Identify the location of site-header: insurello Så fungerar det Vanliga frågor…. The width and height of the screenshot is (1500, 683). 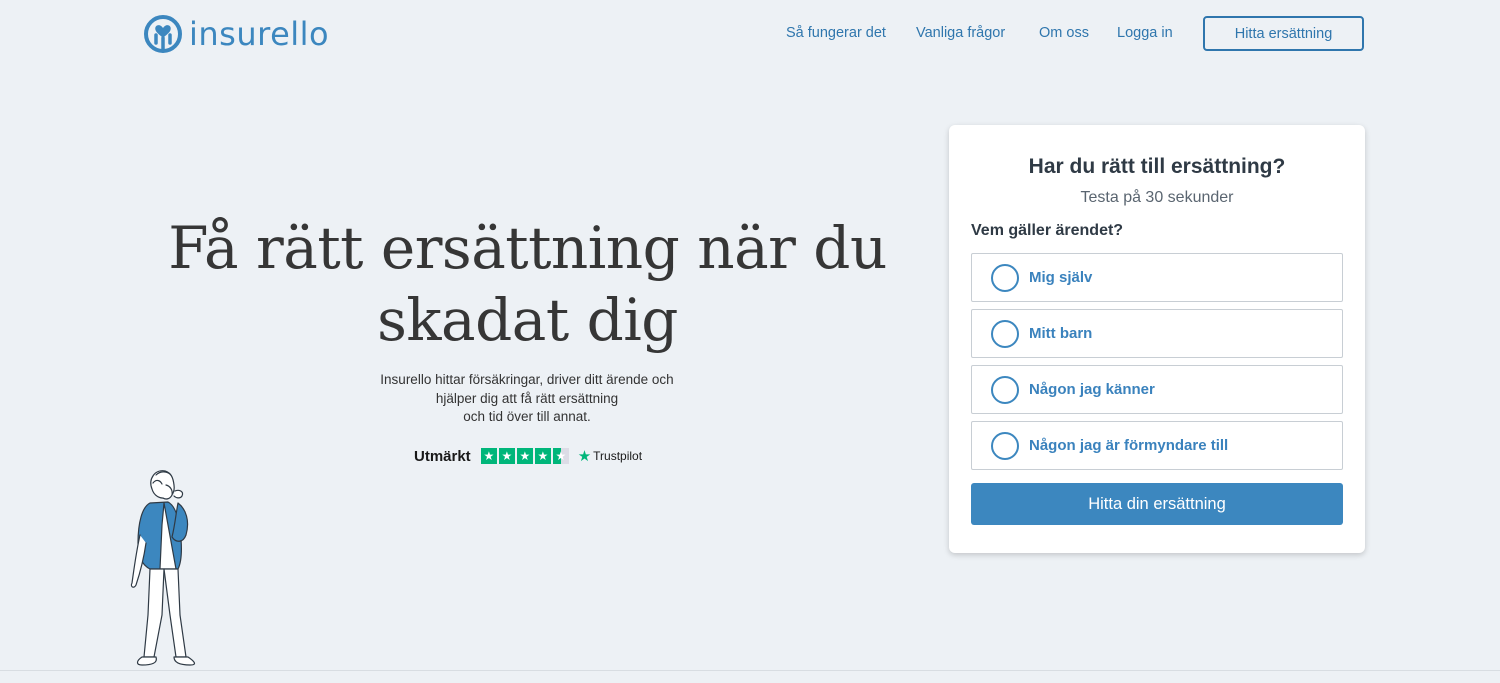
(750, 34).